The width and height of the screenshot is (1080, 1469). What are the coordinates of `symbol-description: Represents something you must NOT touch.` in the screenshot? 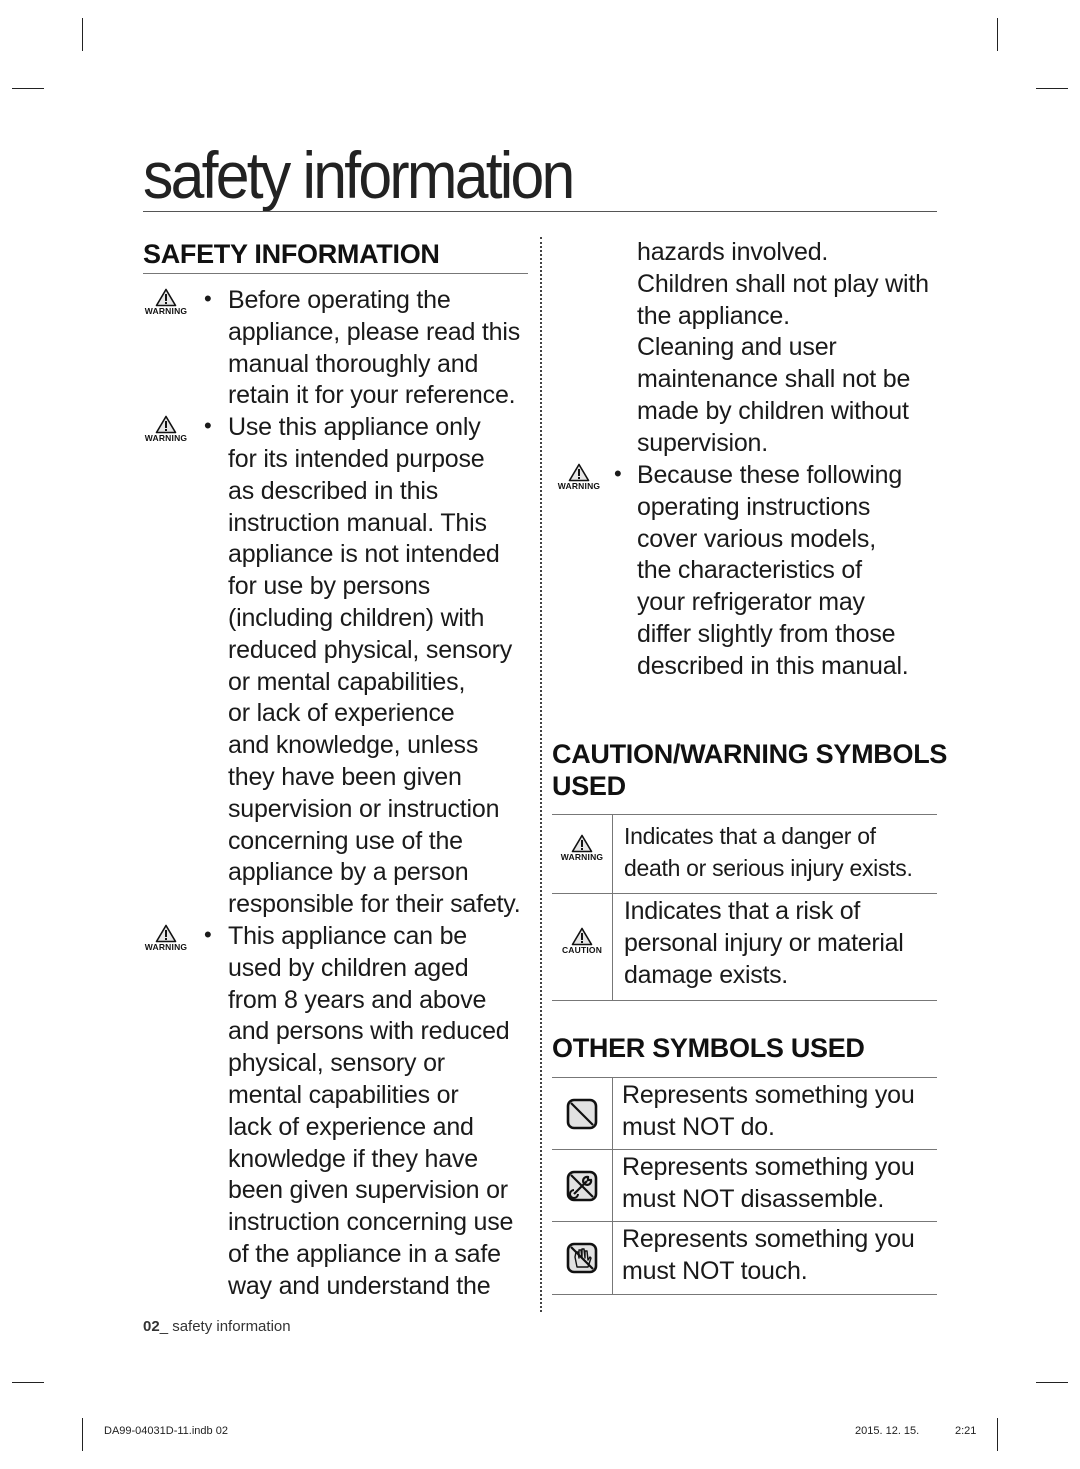 It's located at (768, 1256).